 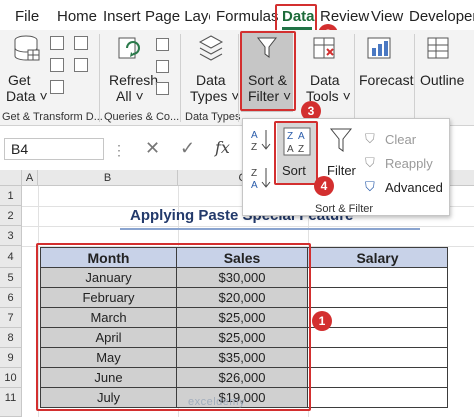 What do you see at coordinates (215, 96) in the screenshot?
I see `data-types-label-2: Types ˅` at bounding box center [215, 96].